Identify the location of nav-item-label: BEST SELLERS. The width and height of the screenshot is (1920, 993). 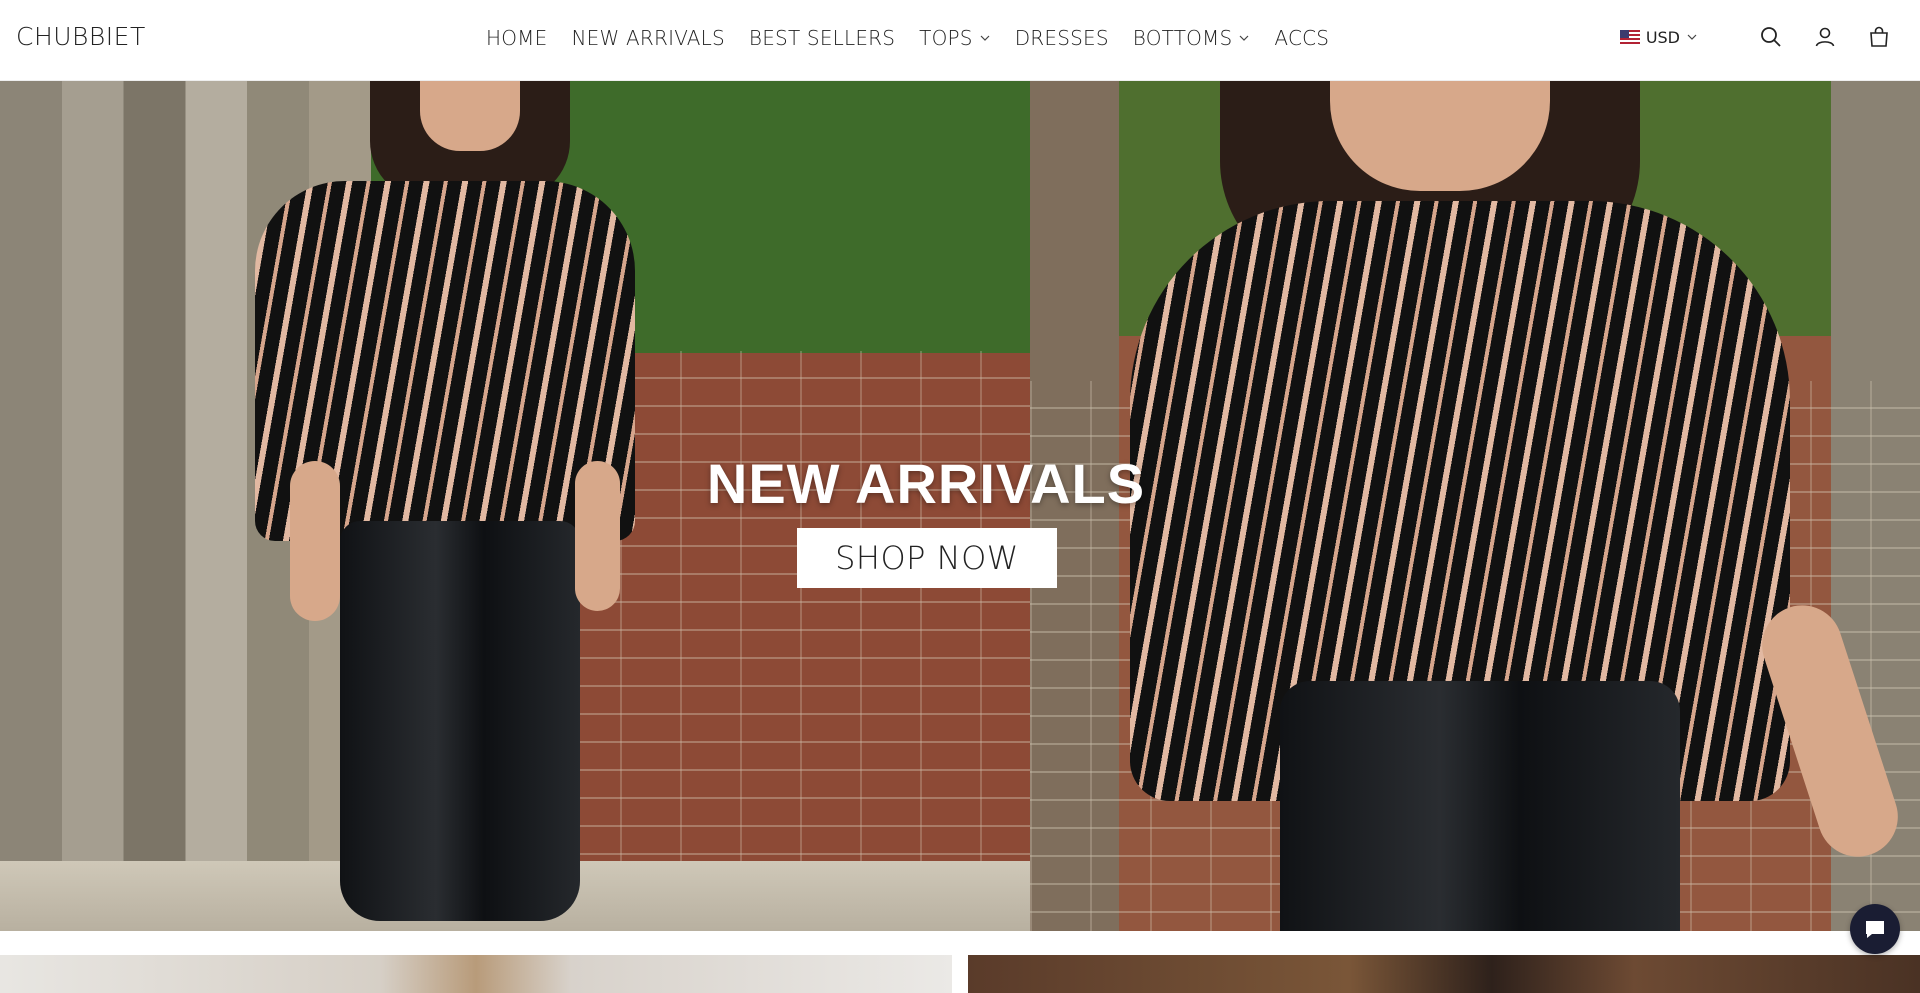
(822, 38).